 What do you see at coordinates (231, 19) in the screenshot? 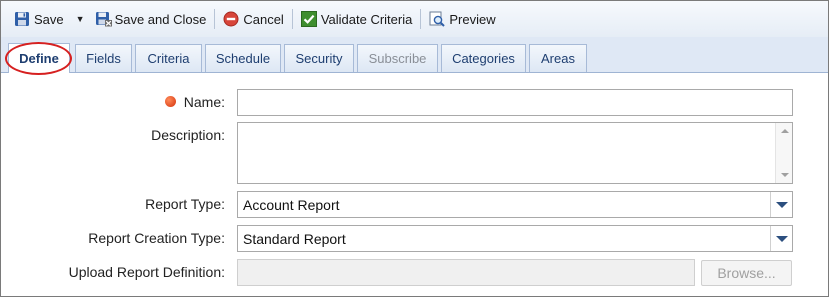
I see `cancel-icon` at bounding box center [231, 19].